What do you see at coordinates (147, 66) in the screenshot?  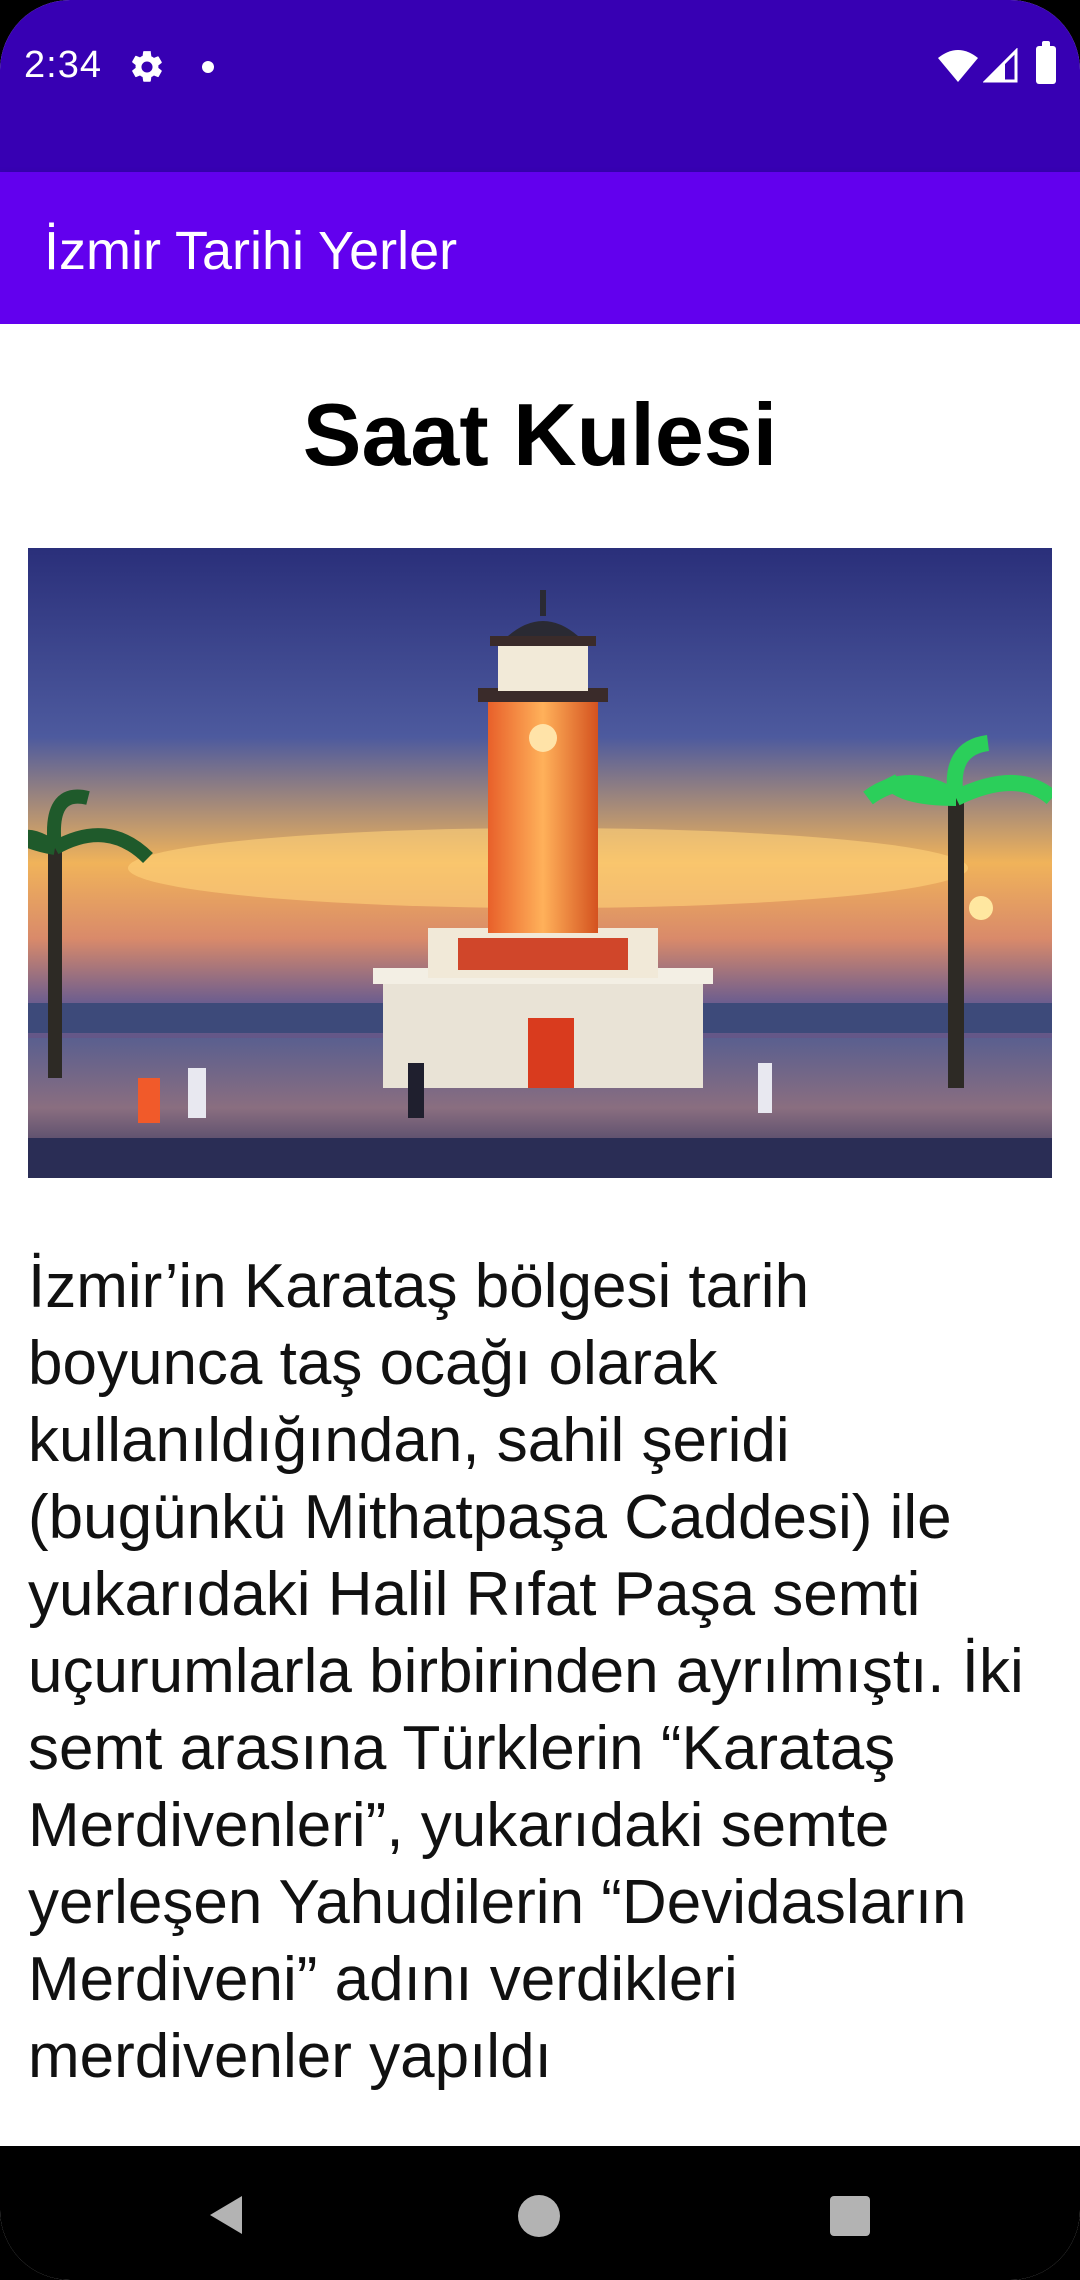 I see `gear-icon` at bounding box center [147, 66].